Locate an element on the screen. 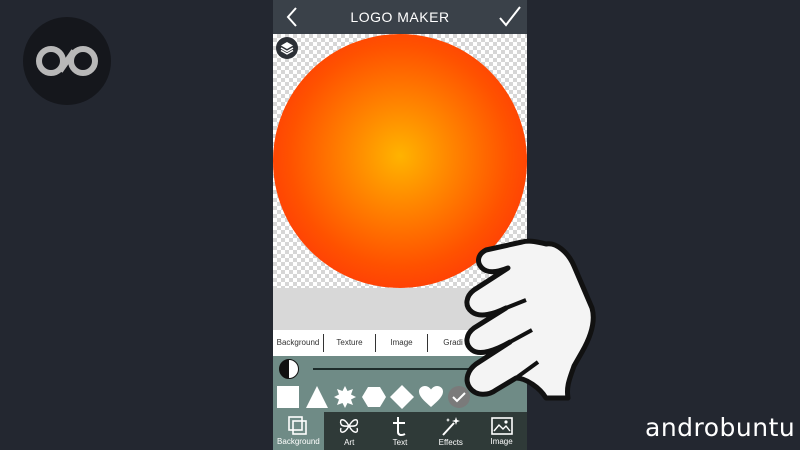 This screenshot has height=450, width=800. nav-label: Text is located at coordinates (400, 442).